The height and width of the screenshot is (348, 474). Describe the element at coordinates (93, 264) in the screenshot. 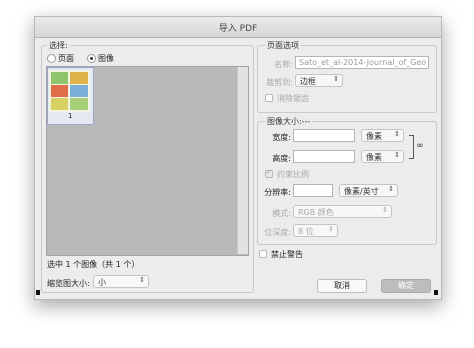

I see `selection-status: 选中 1 个图像（共 1 个）` at that location.